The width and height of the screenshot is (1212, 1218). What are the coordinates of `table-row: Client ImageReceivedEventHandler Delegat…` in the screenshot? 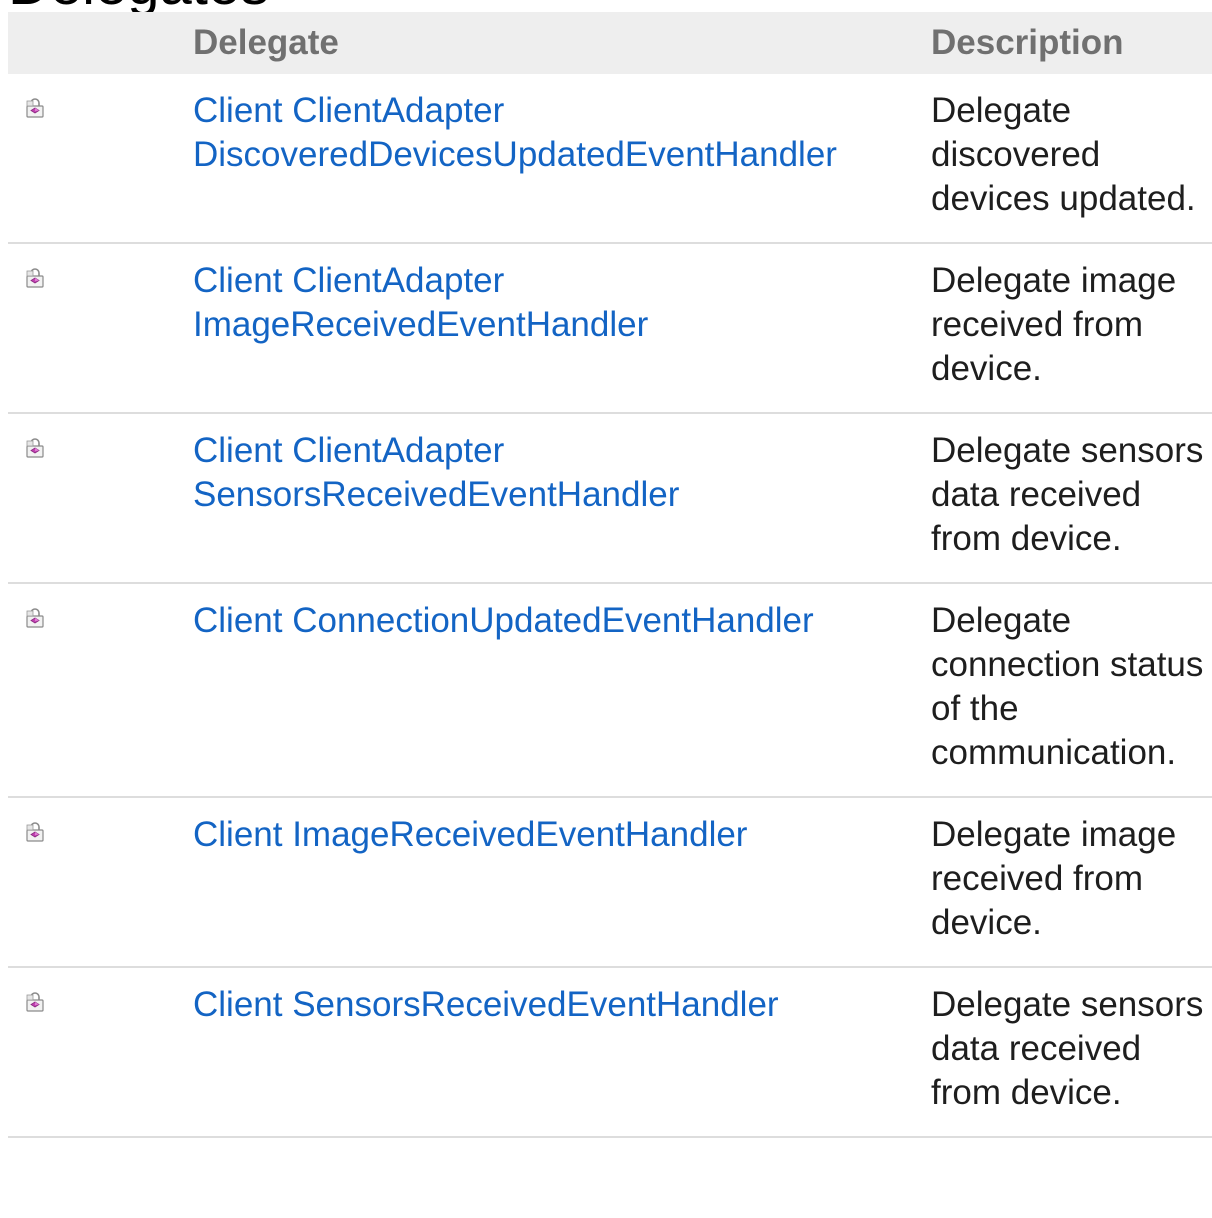 It's located at (610, 882).